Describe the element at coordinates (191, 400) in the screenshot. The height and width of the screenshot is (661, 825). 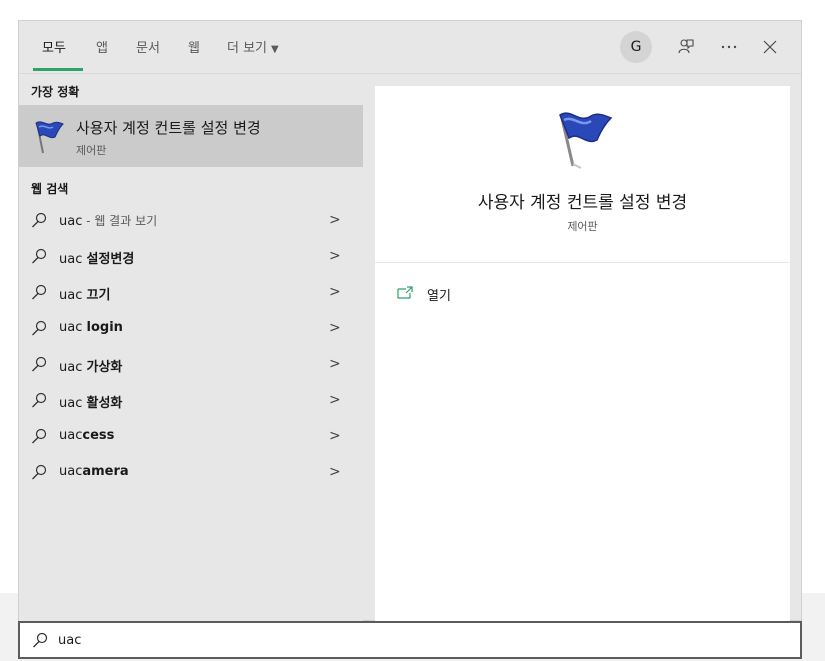
I see `web-search-item: uac 활성화 >` at that location.